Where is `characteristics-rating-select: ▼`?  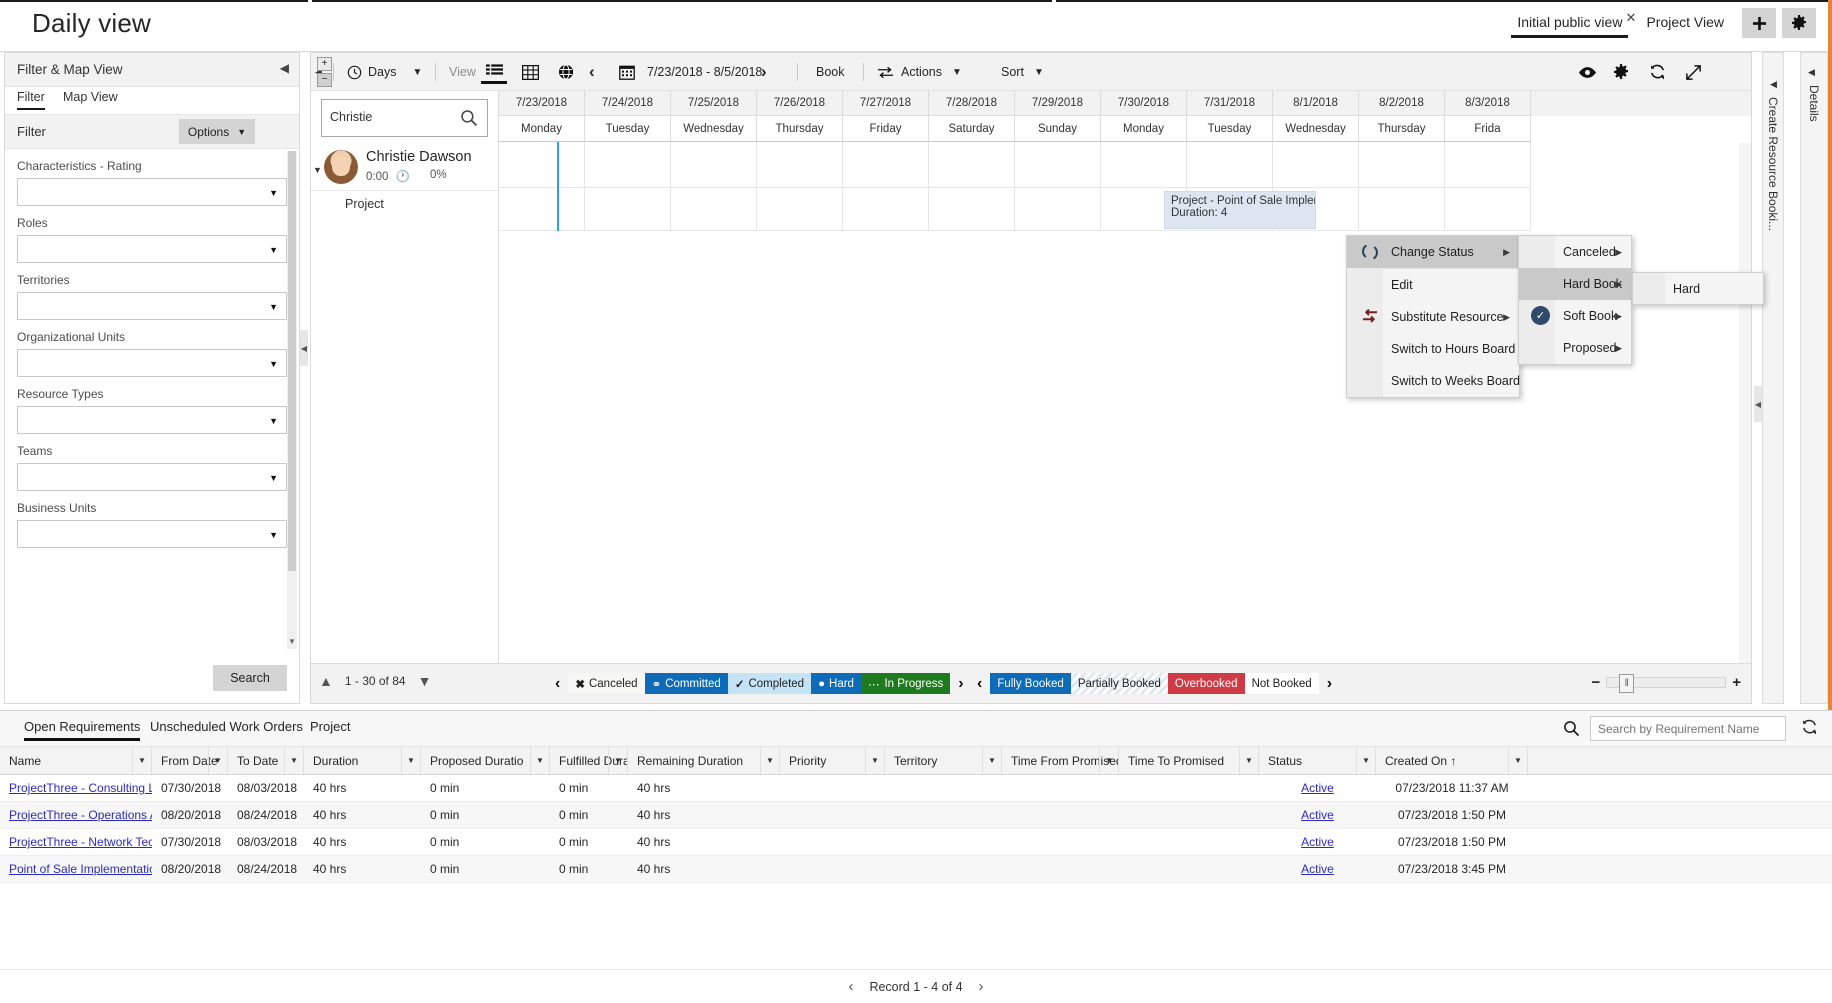 characteristics-rating-select: ▼ is located at coordinates (152, 192).